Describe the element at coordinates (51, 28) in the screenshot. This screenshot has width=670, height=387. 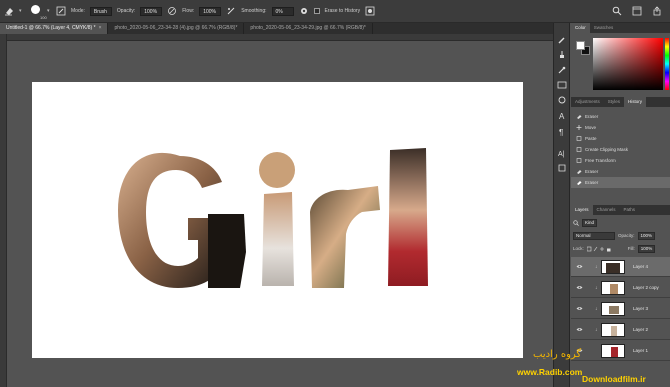
I see `tab-label: Untitled-1 @ 66.7% (Layer 4, CMYK/8) *` at that location.